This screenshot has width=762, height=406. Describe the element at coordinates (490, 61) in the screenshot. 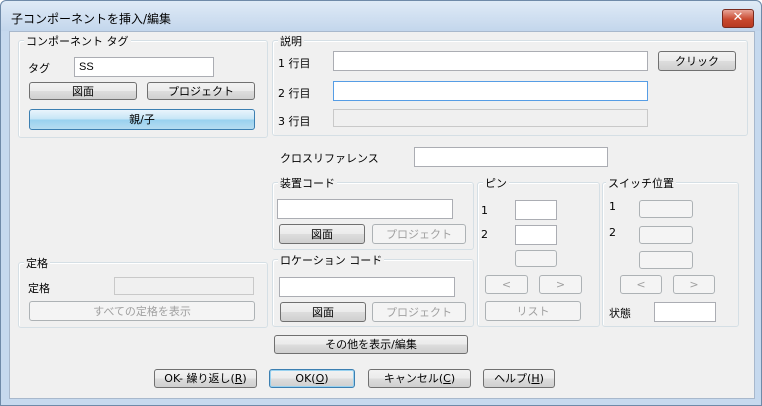

I see `line1-input` at that location.